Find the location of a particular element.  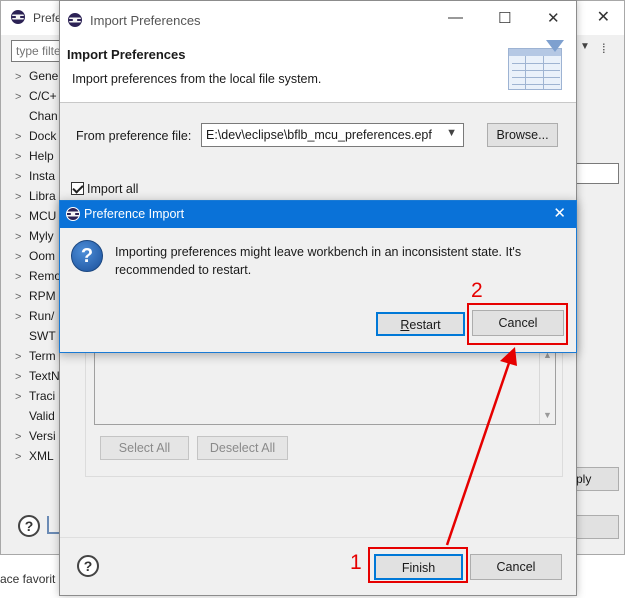

apply-and-close-button is located at coordinates (597, 527).